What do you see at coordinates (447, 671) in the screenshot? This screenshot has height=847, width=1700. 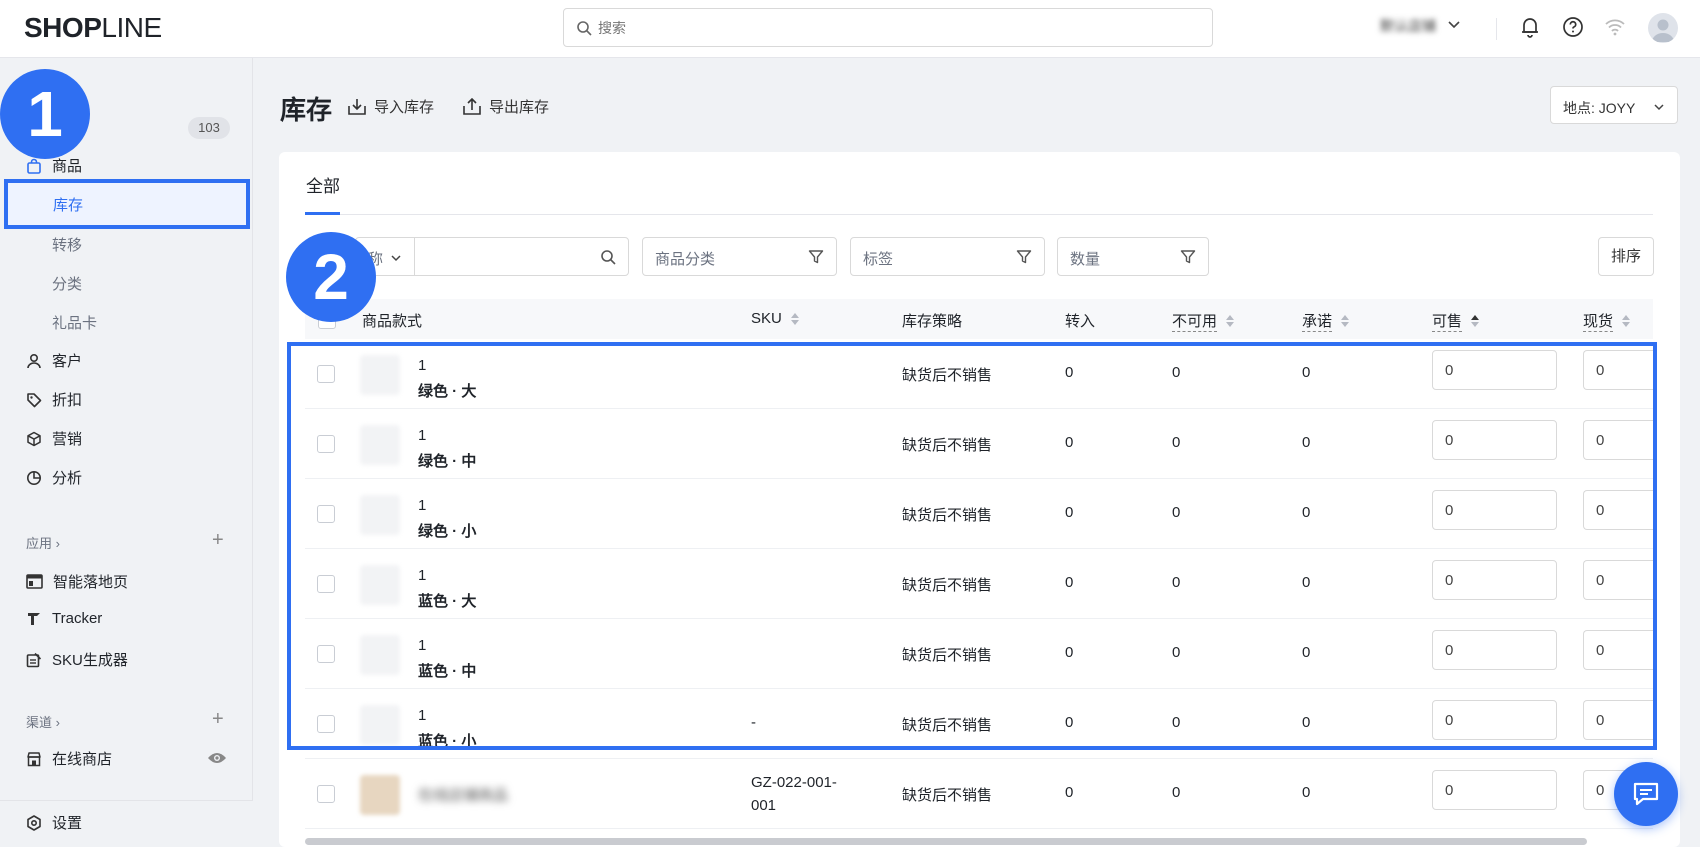 I see `variant-name: 蓝色 · 中` at bounding box center [447, 671].